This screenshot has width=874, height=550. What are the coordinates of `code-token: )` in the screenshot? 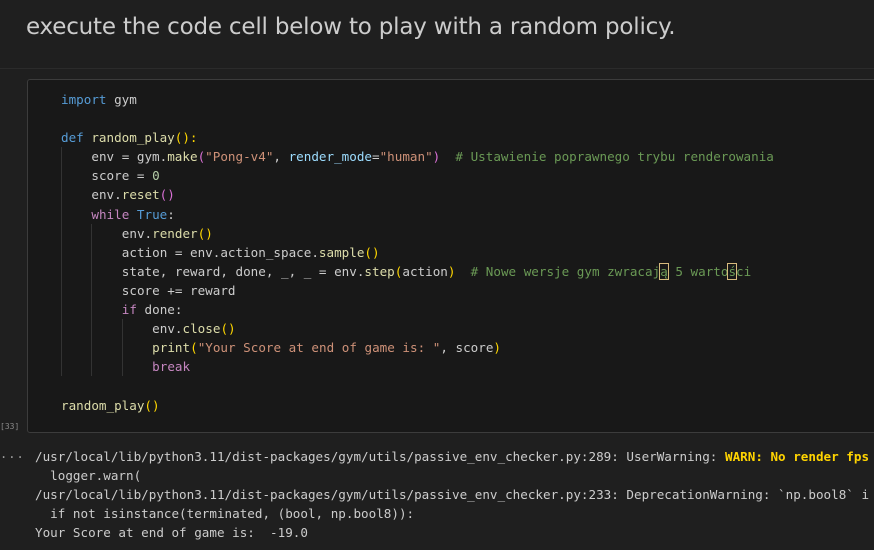 It's located at (497, 348).